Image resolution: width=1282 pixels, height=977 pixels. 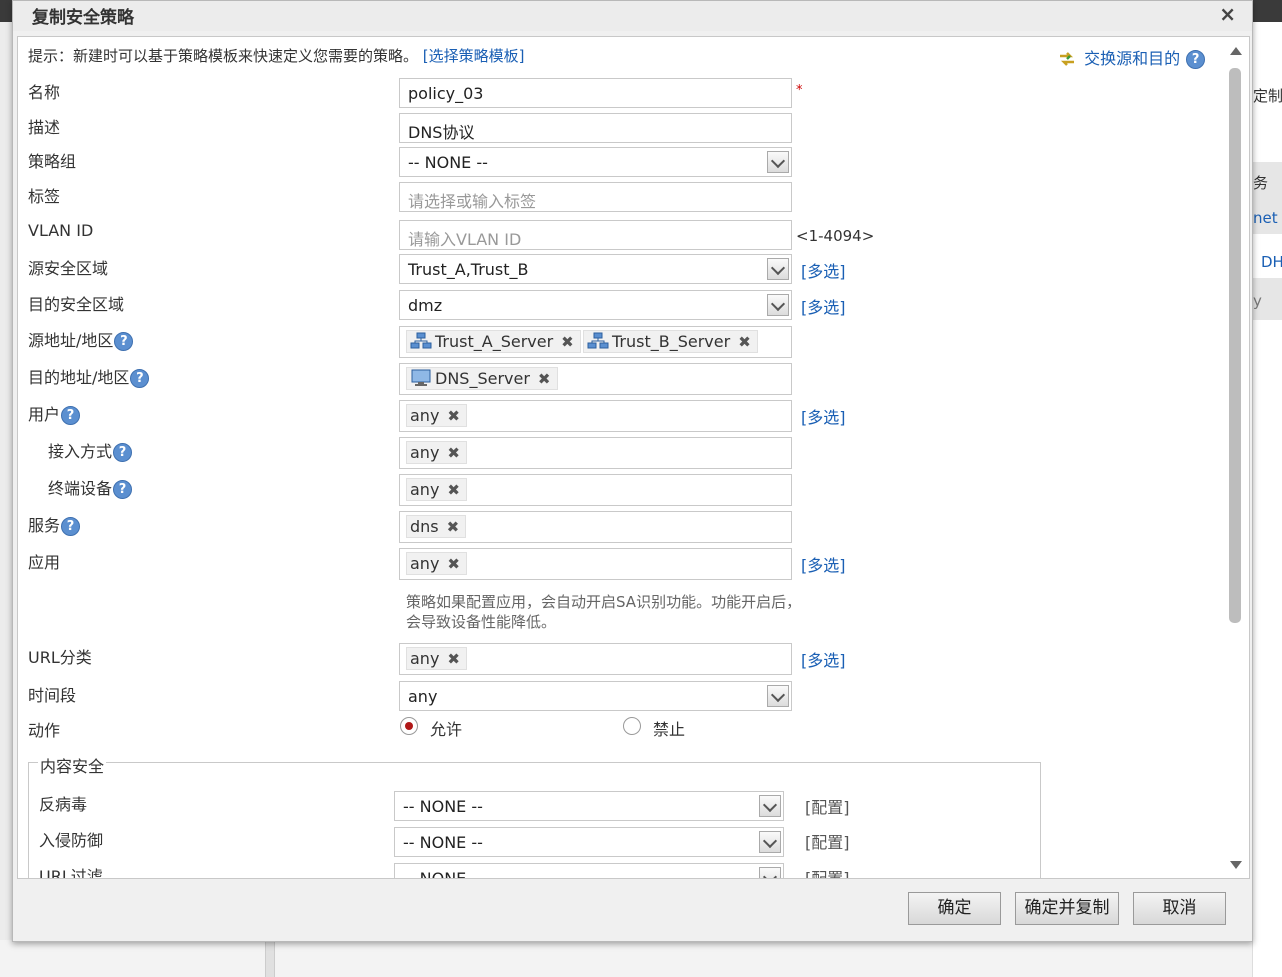 I want to click on scroll-up-icon, so click(x=1236, y=51).